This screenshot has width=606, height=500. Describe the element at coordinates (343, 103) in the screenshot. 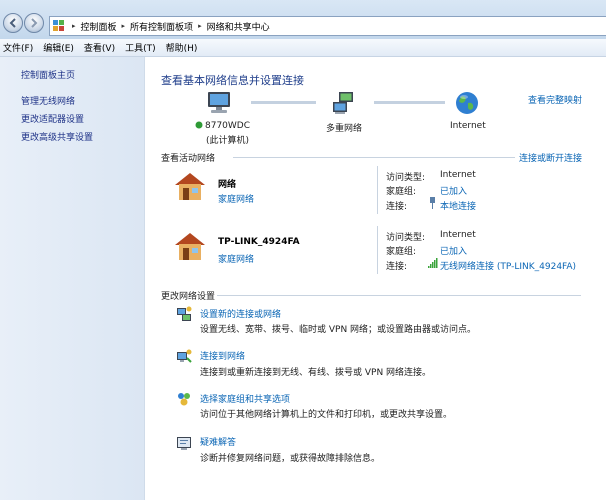

I see `multiple-networks-icon` at that location.